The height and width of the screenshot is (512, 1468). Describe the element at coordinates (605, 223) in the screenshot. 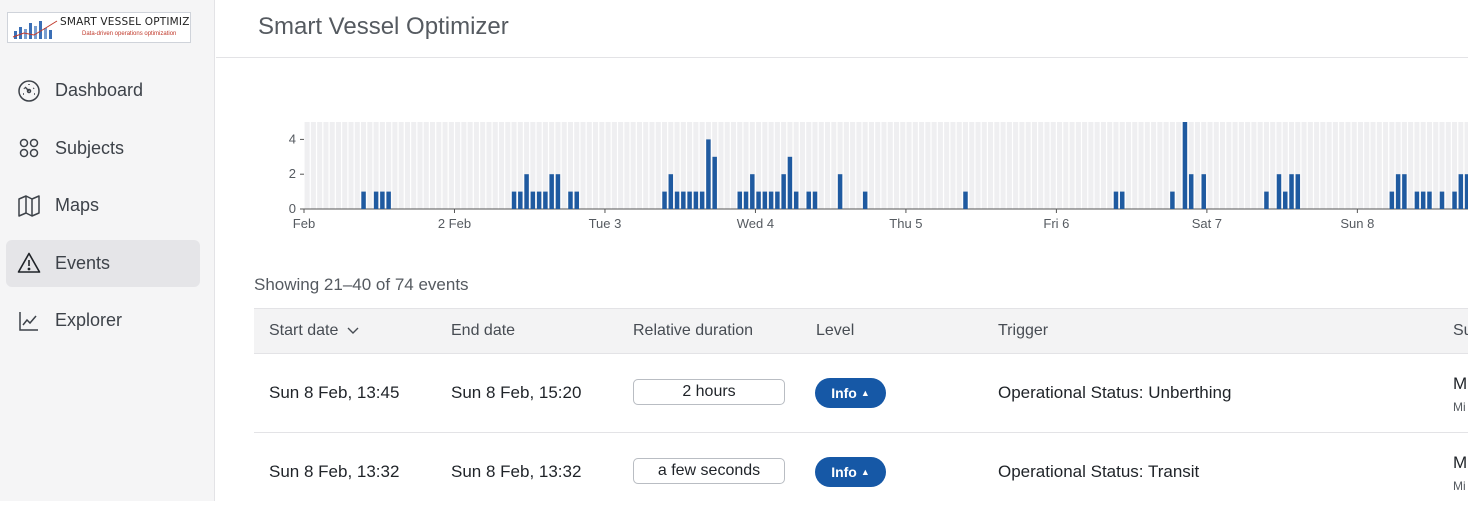

I see `x-tick-label: Tue 3` at that location.